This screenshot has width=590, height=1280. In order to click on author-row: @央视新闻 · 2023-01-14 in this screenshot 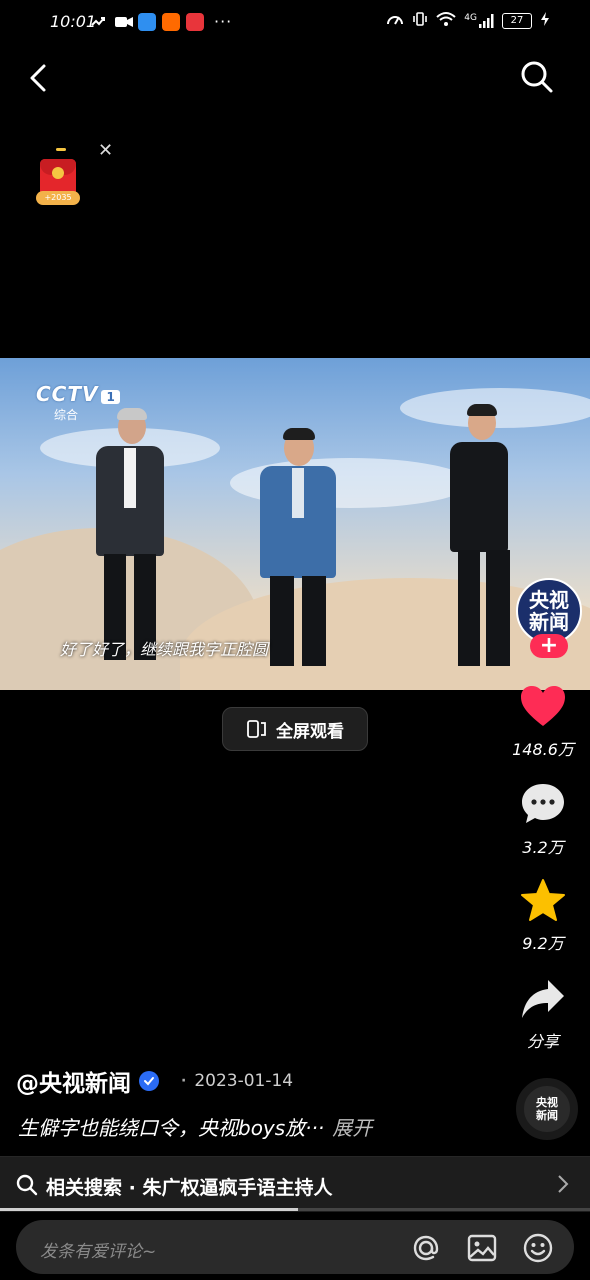, I will do `click(154, 1081)`.